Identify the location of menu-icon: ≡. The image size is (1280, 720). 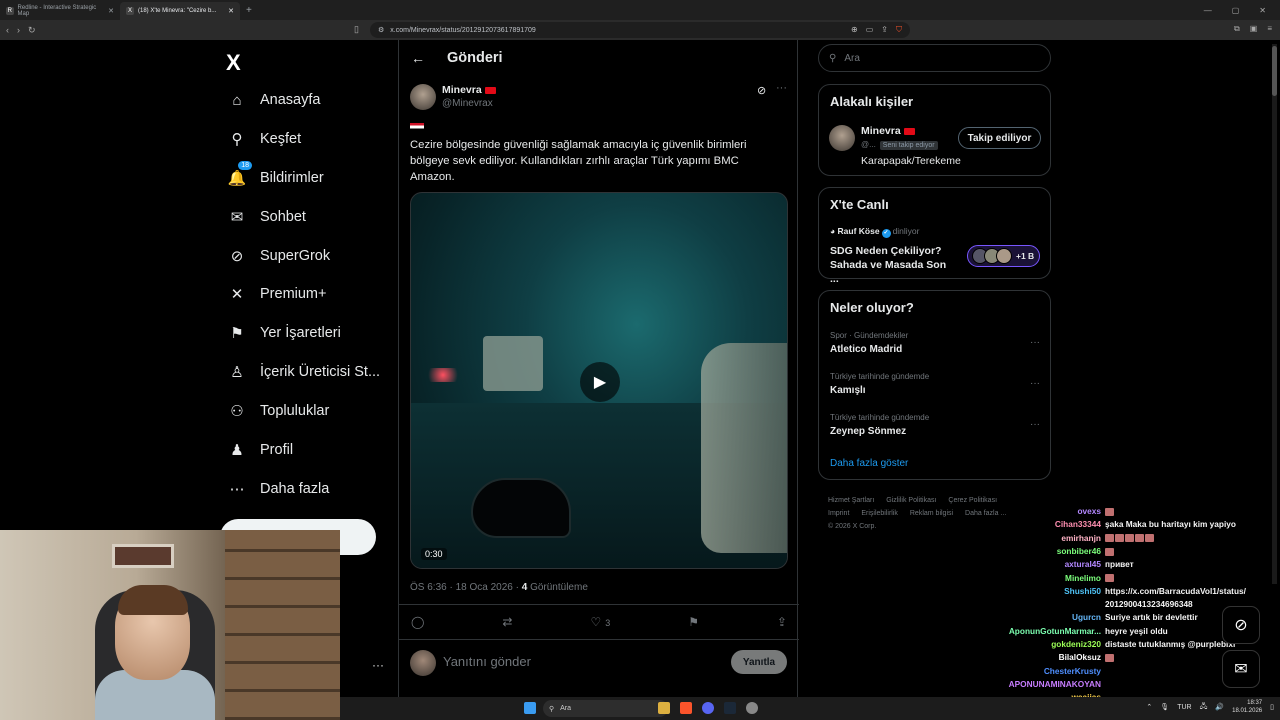
(1269, 29).